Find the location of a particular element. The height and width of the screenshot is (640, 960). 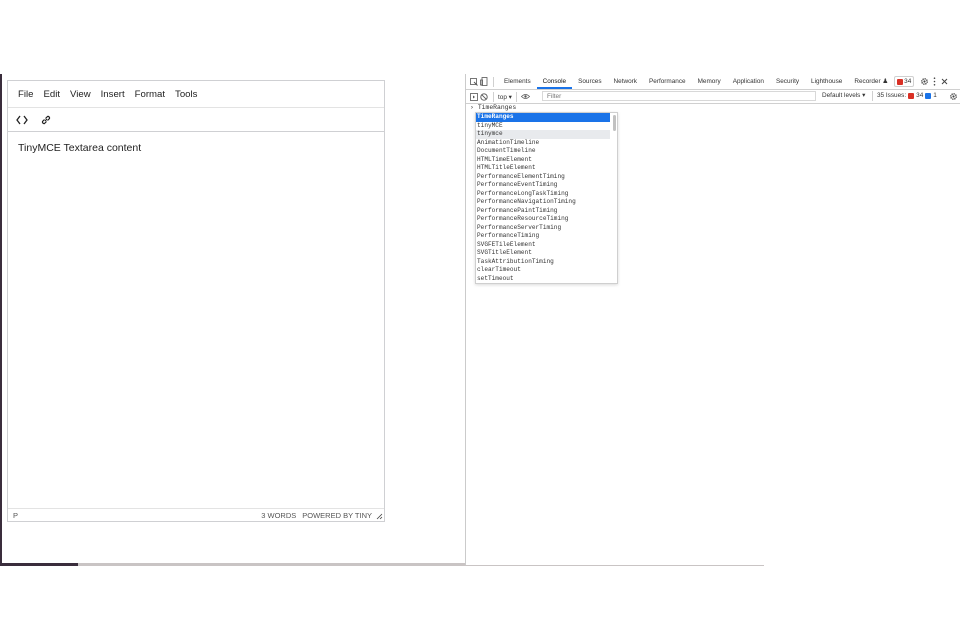

window-edge is located at coordinates (1, 319).